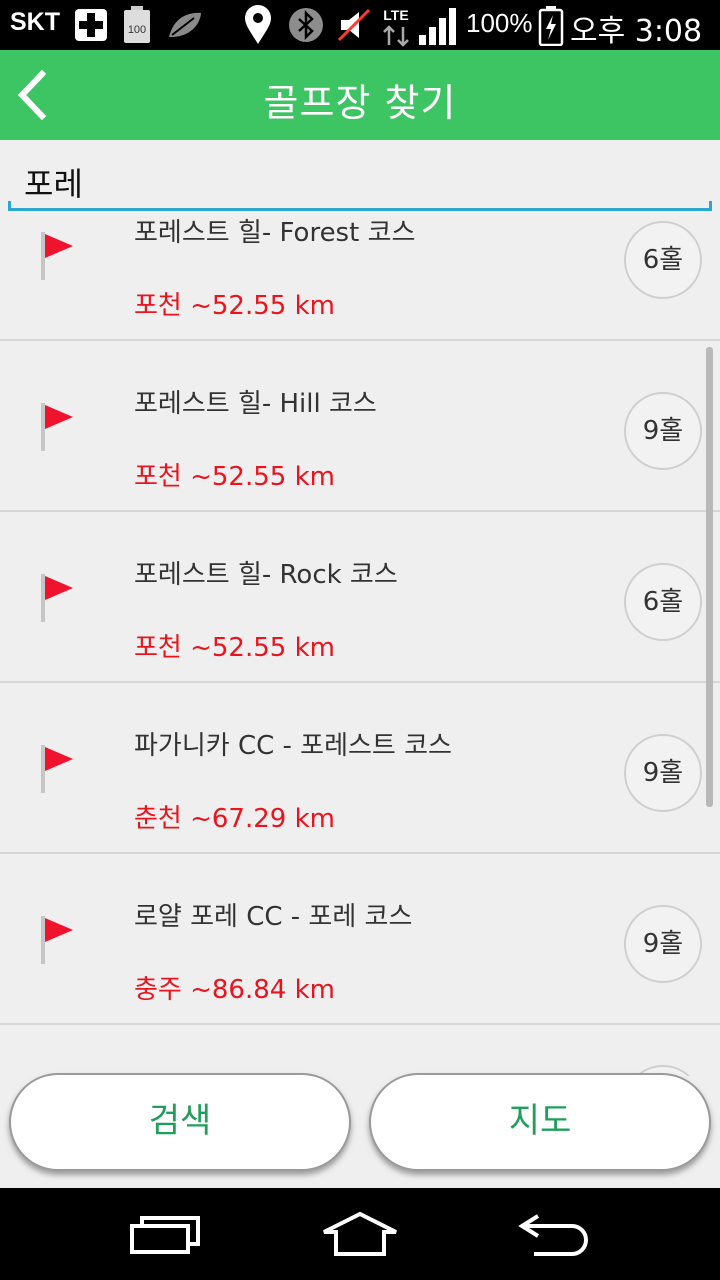  What do you see at coordinates (306, 25) in the screenshot?
I see `bluetooth-icon` at bounding box center [306, 25].